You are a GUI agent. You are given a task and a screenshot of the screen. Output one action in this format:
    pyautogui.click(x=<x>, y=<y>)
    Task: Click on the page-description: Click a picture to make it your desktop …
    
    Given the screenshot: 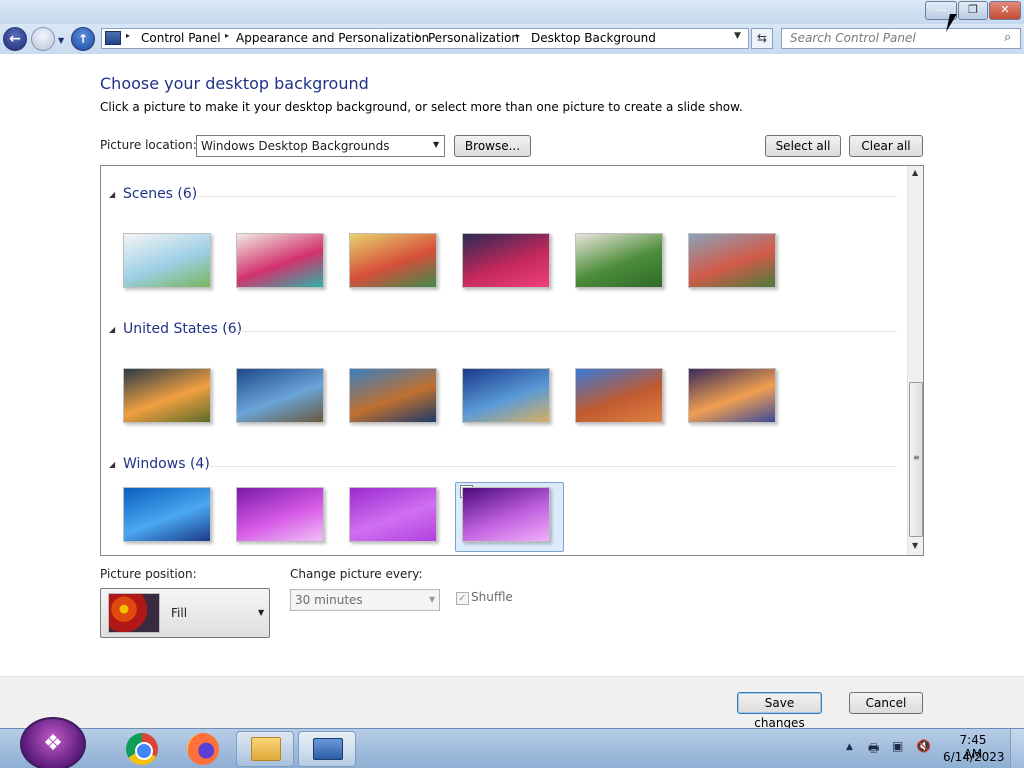 What is the action you would take?
    pyautogui.click(x=421, y=107)
    